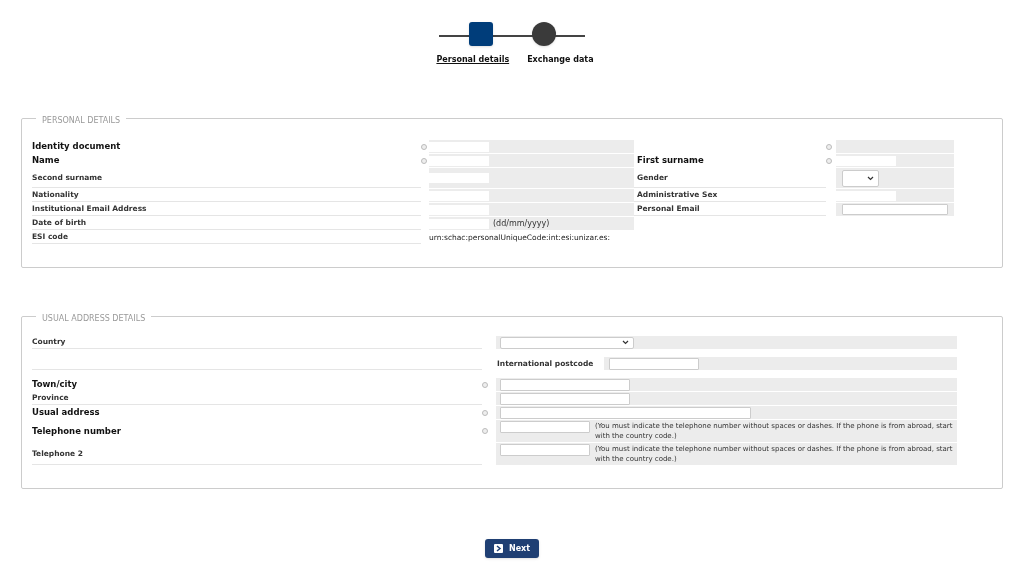 This screenshot has height=574, width=1024. Describe the element at coordinates (55, 384) in the screenshot. I see `field-label: Town/city` at that location.